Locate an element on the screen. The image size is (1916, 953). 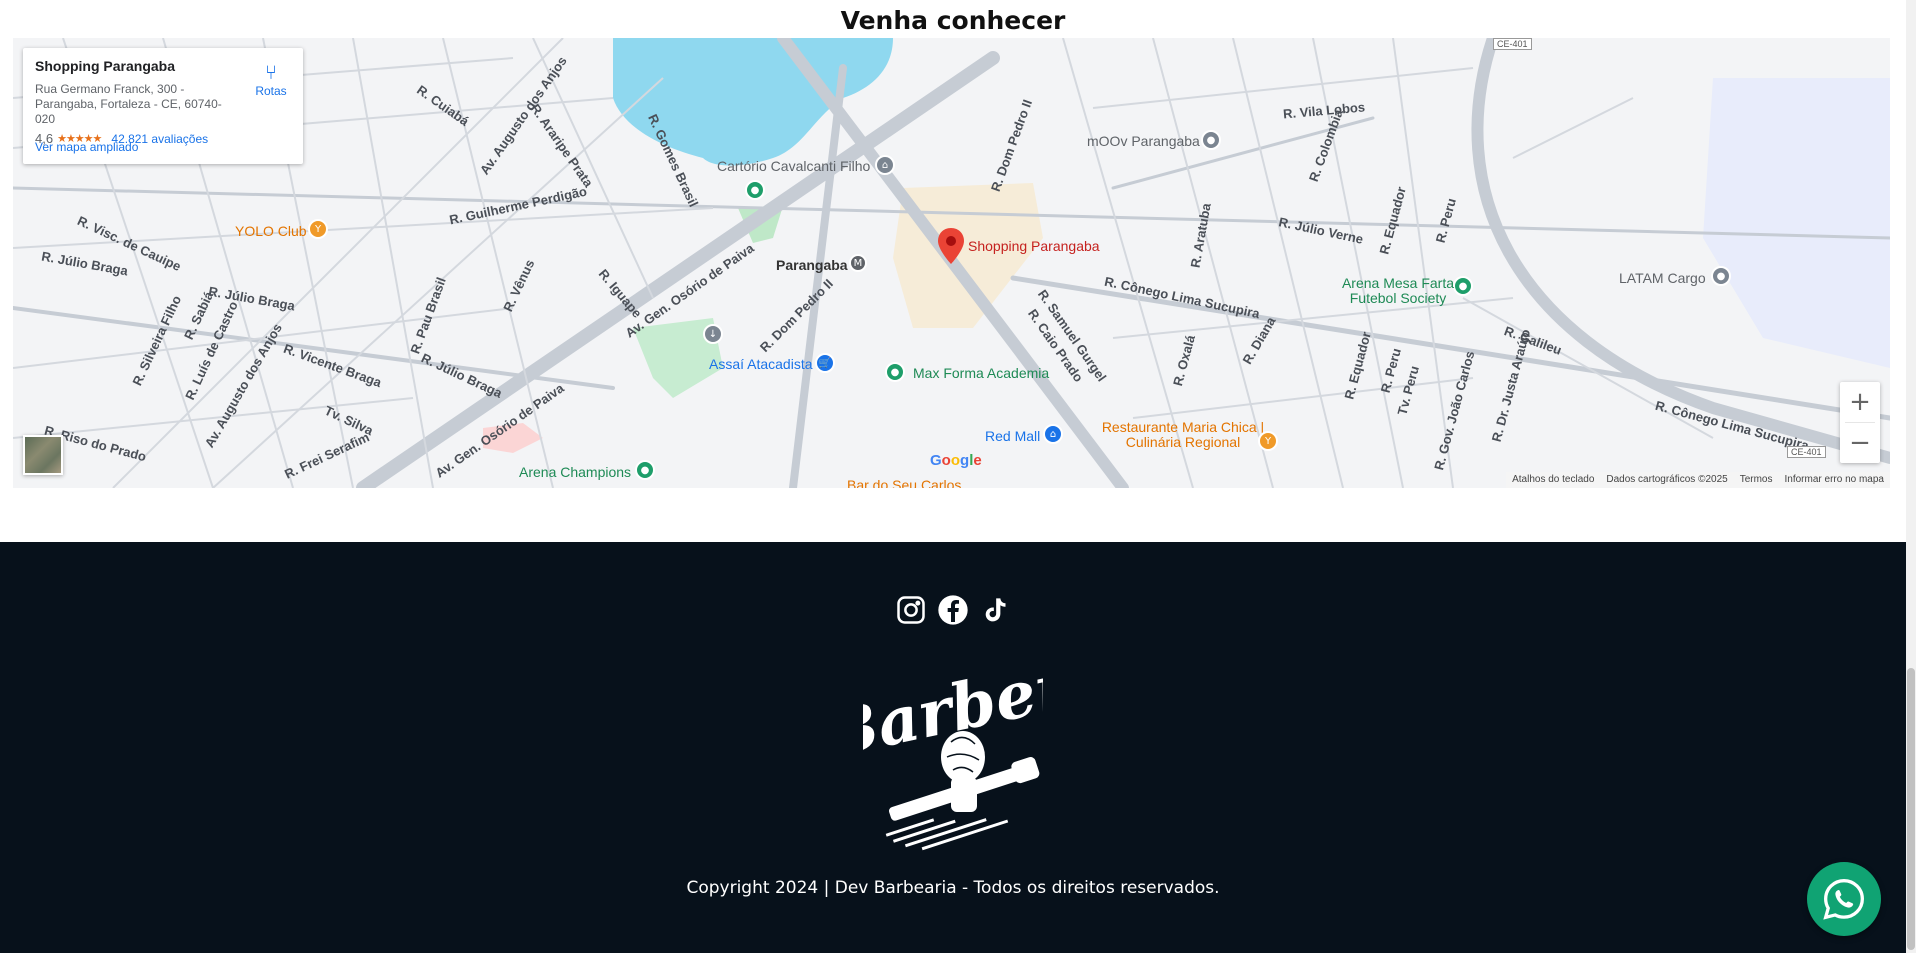
tiktok-icon is located at coordinates (995, 610).